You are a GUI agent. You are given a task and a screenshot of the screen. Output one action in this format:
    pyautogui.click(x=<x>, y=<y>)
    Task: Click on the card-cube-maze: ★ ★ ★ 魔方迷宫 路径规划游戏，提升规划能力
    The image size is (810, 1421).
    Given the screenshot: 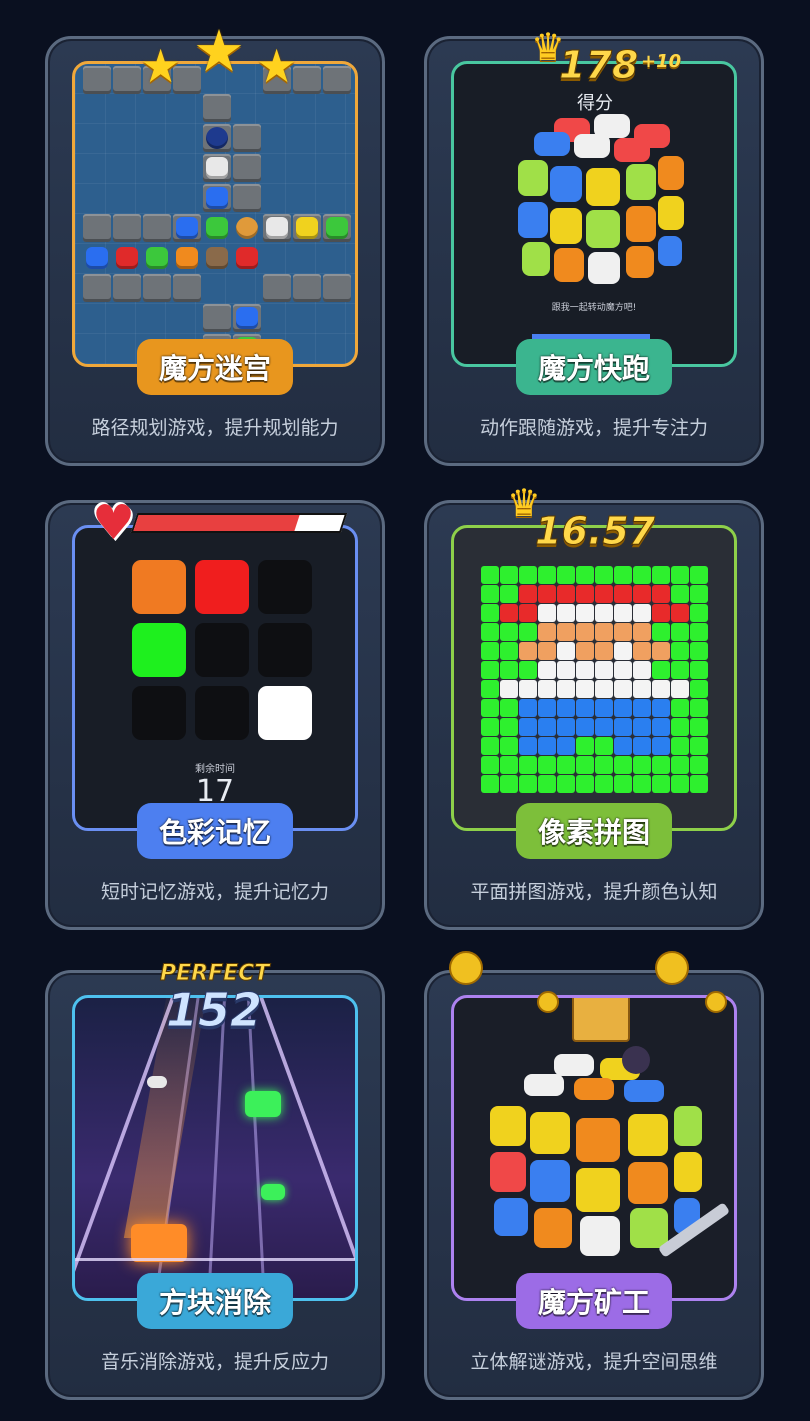 What is the action you would take?
    pyautogui.click(x=215, y=241)
    